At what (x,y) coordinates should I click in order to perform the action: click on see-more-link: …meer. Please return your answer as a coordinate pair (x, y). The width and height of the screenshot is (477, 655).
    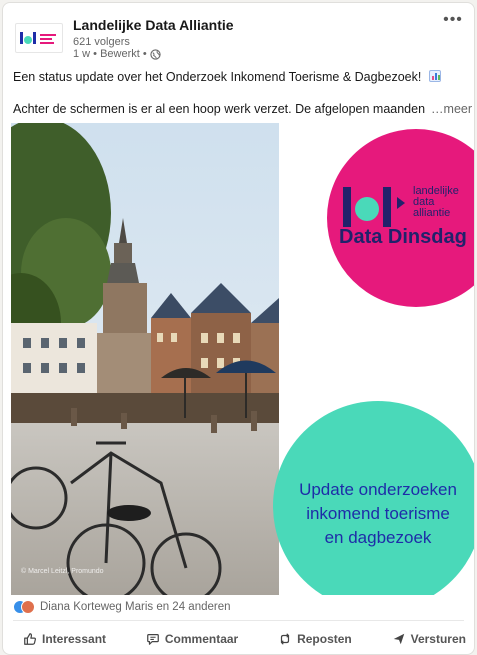
    Looking at the image, I should click on (451, 109).